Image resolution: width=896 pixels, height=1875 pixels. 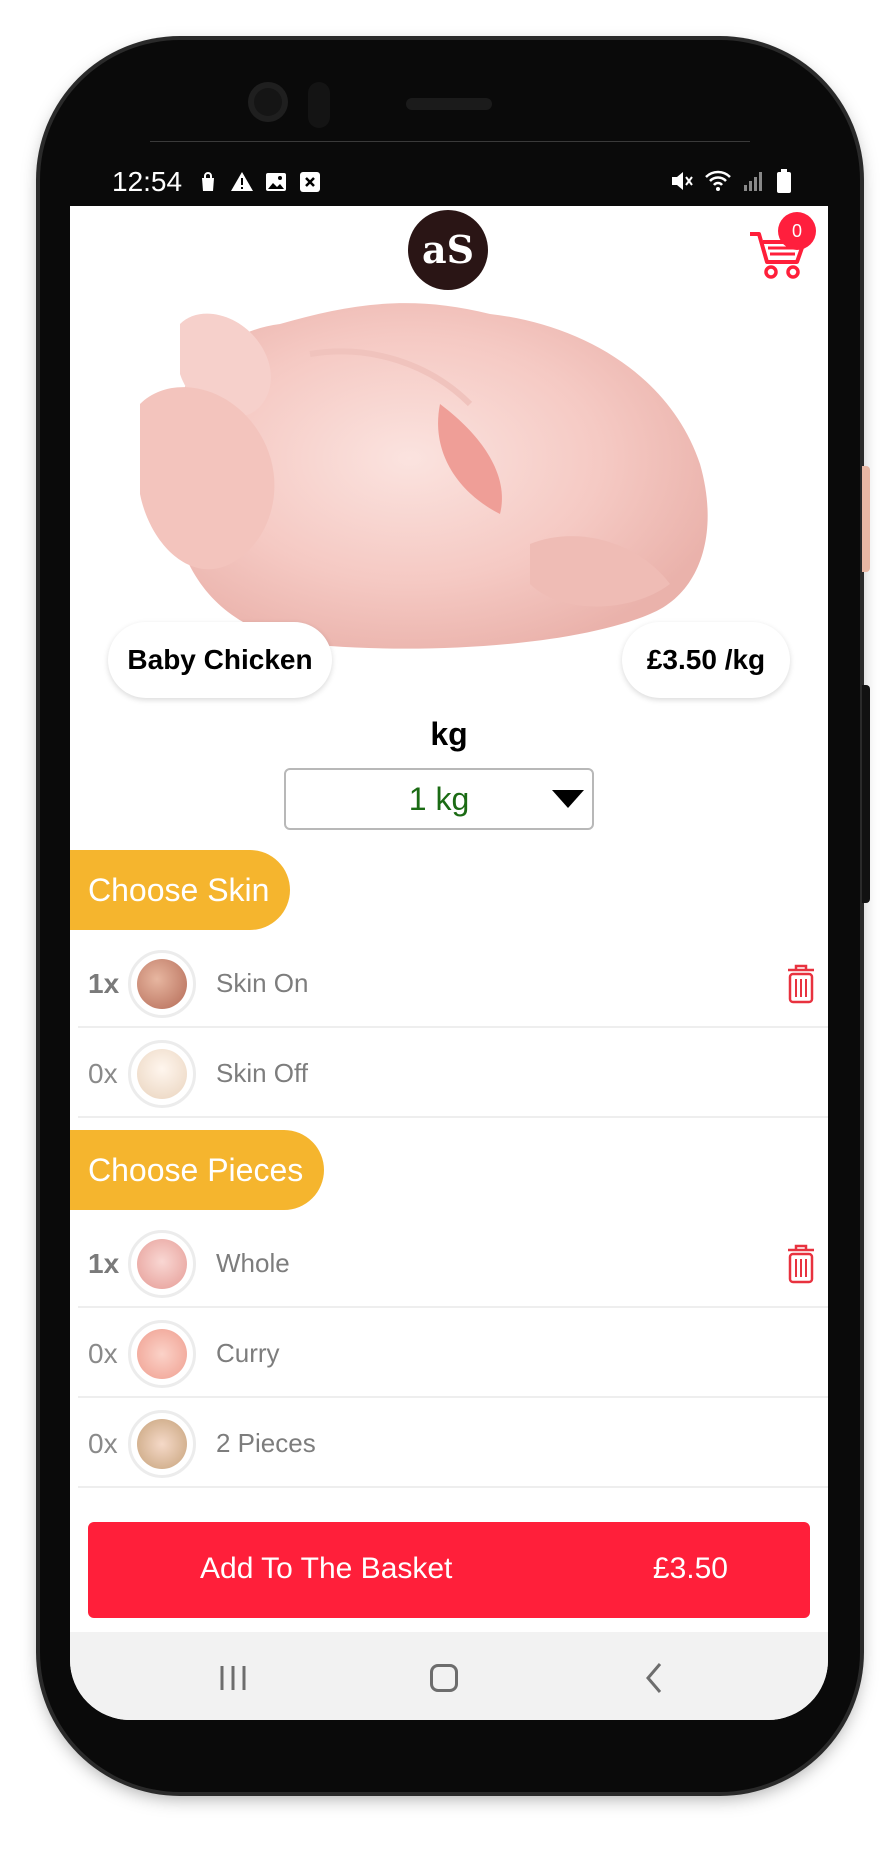 What do you see at coordinates (449, 104) in the screenshot?
I see `earpiece-speaker` at bounding box center [449, 104].